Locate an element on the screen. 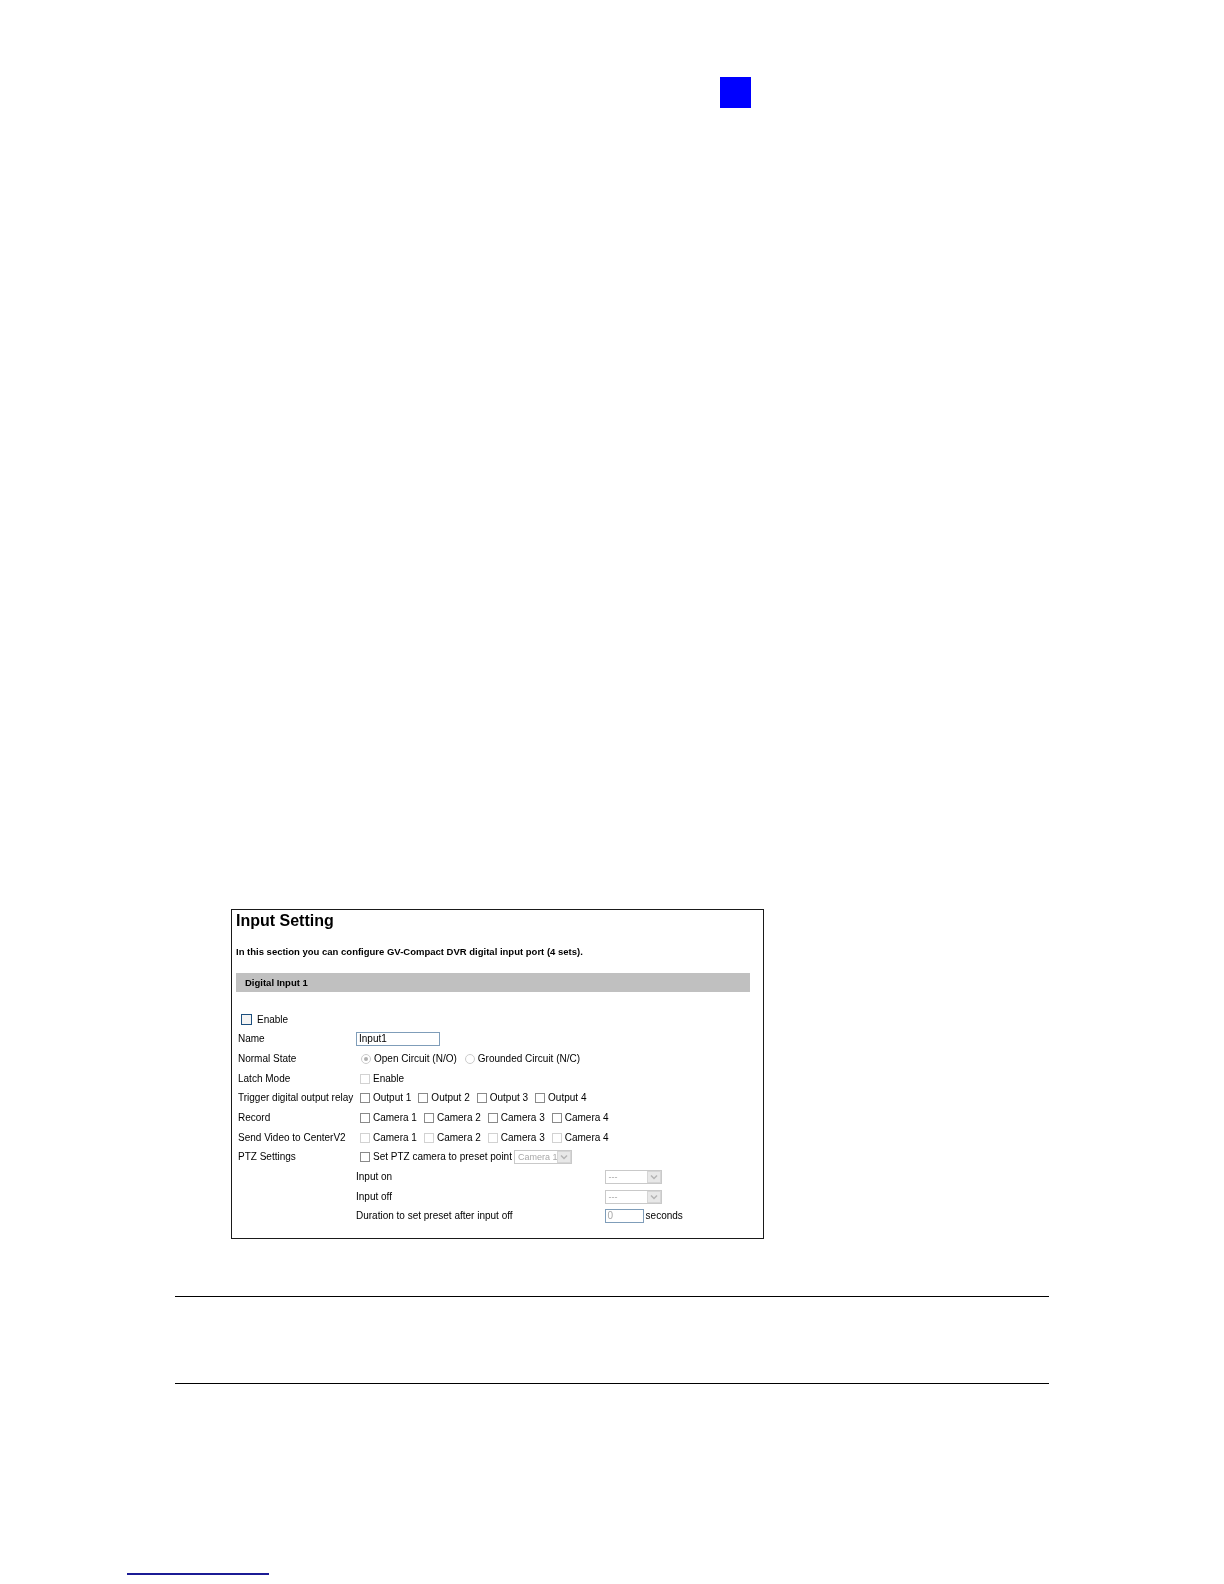 The width and height of the screenshot is (1224, 1584). text-field: Input1 is located at coordinates (398, 1039).